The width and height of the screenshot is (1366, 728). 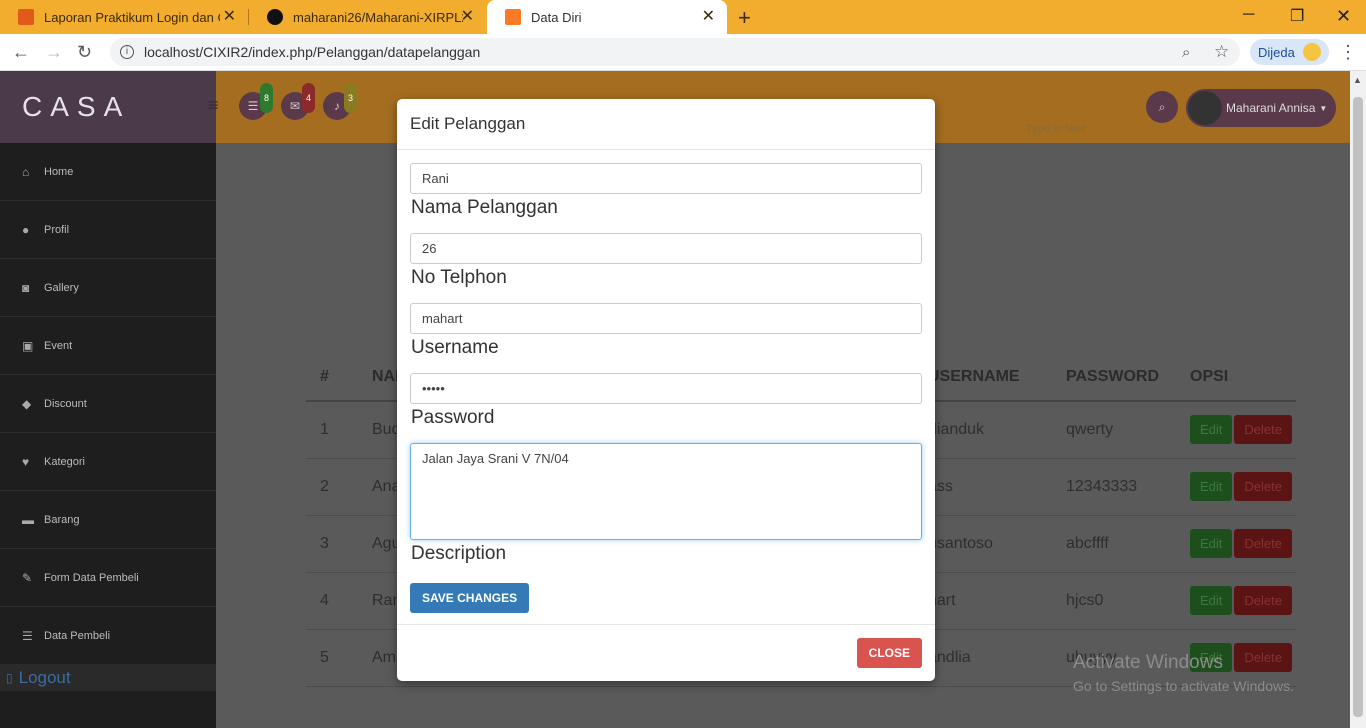 What do you see at coordinates (350, 98) in the screenshot?
I see `alerts-badge: 3` at bounding box center [350, 98].